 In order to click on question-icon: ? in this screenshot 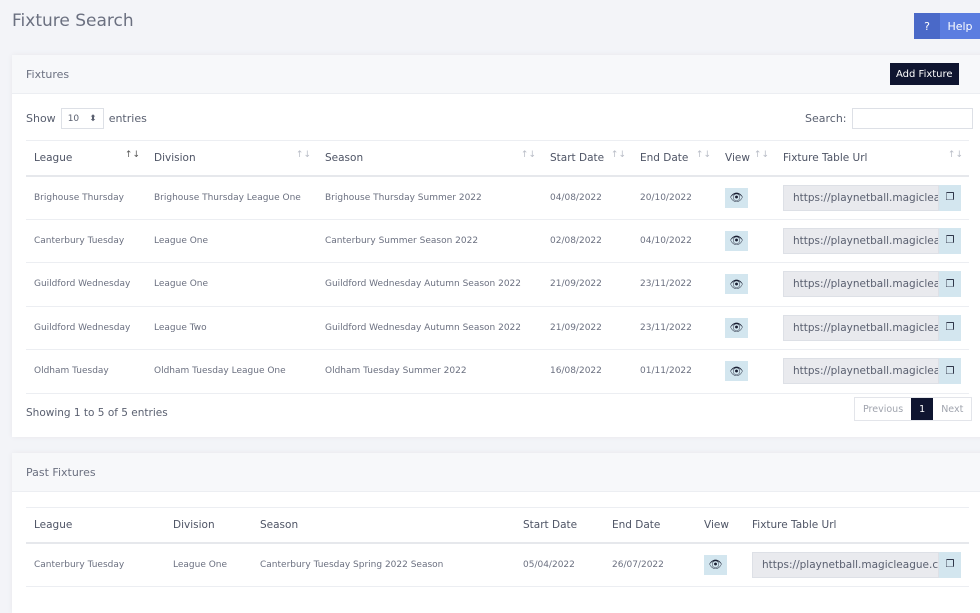, I will do `click(927, 26)`.